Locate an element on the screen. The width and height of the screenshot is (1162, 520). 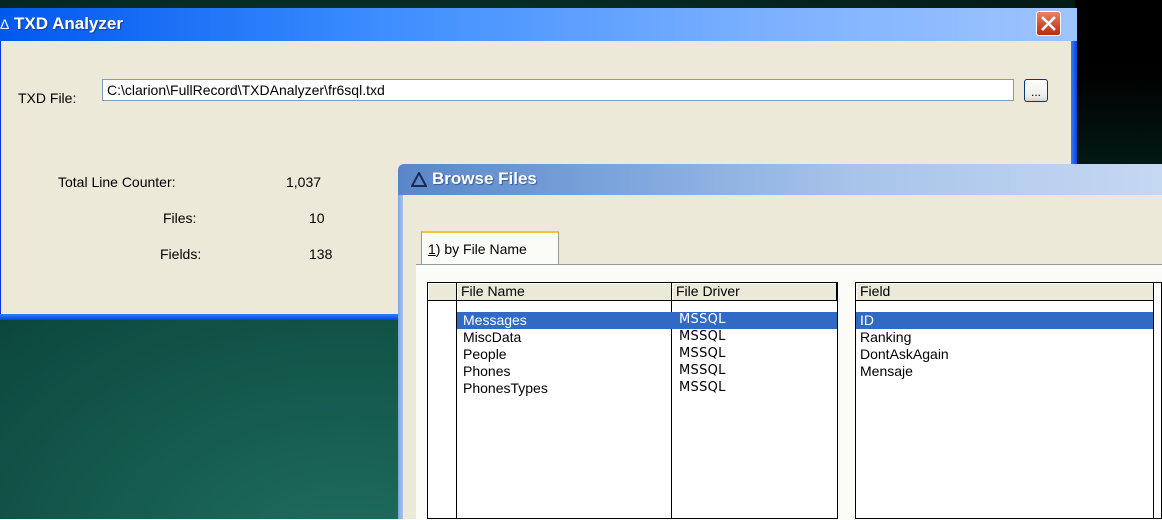
close-button is located at coordinates (1048, 23).